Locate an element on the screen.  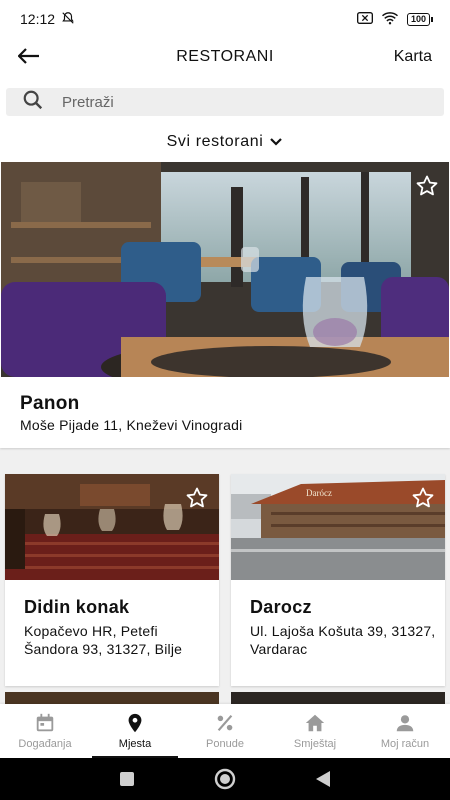
system-navigation-bar is located at coordinates (225, 779).